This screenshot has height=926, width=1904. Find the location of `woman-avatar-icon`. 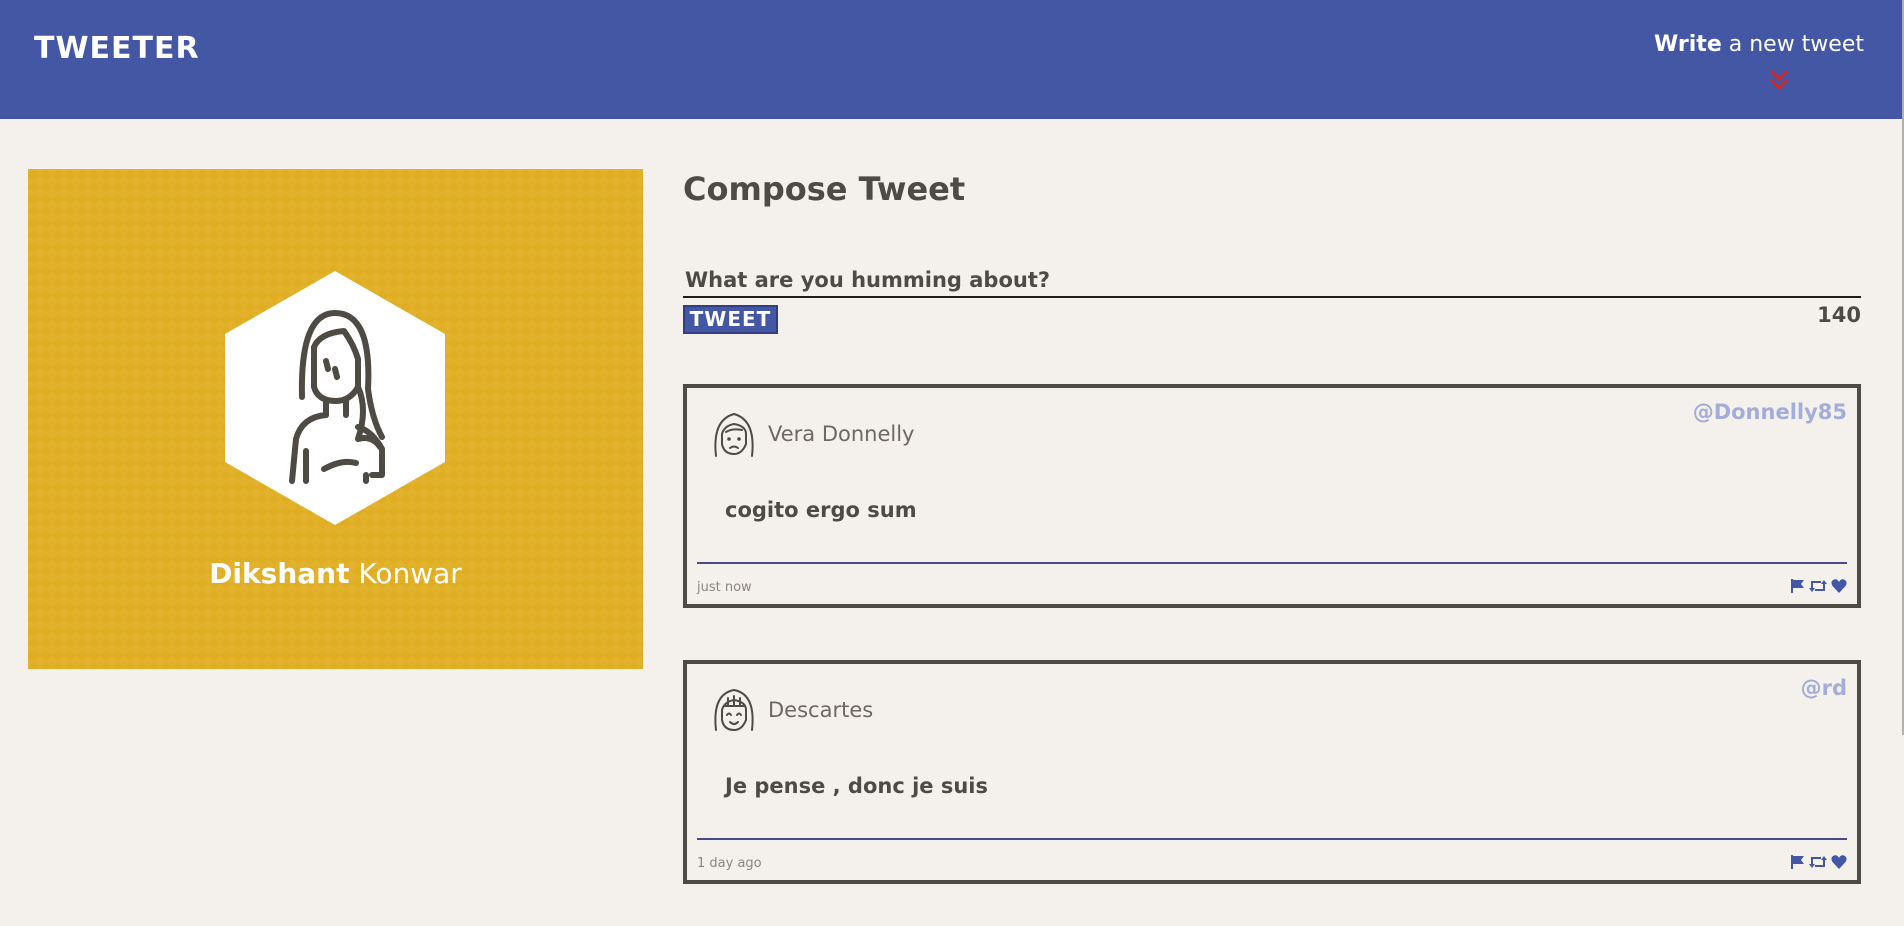

woman-avatar-icon is located at coordinates (335, 398).